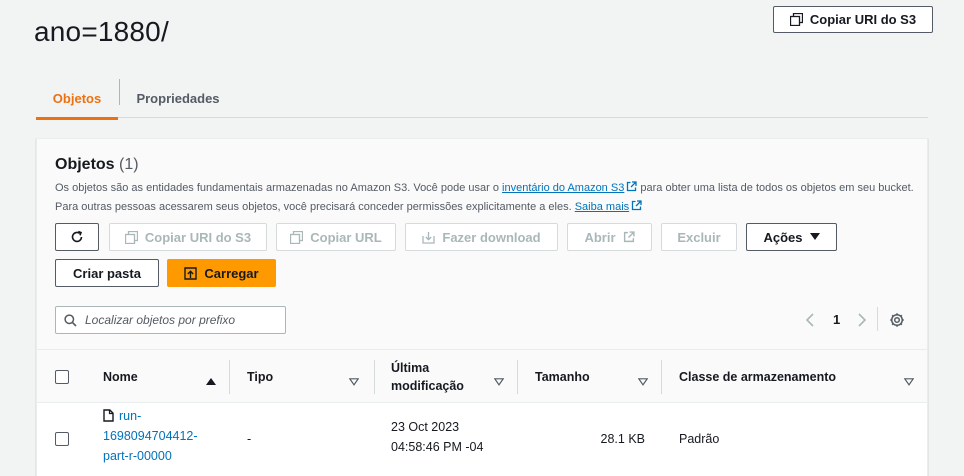 The image size is (964, 476). What do you see at coordinates (602, 207) in the screenshot?
I see `learn-more-link-text: Saiba mais` at bounding box center [602, 207].